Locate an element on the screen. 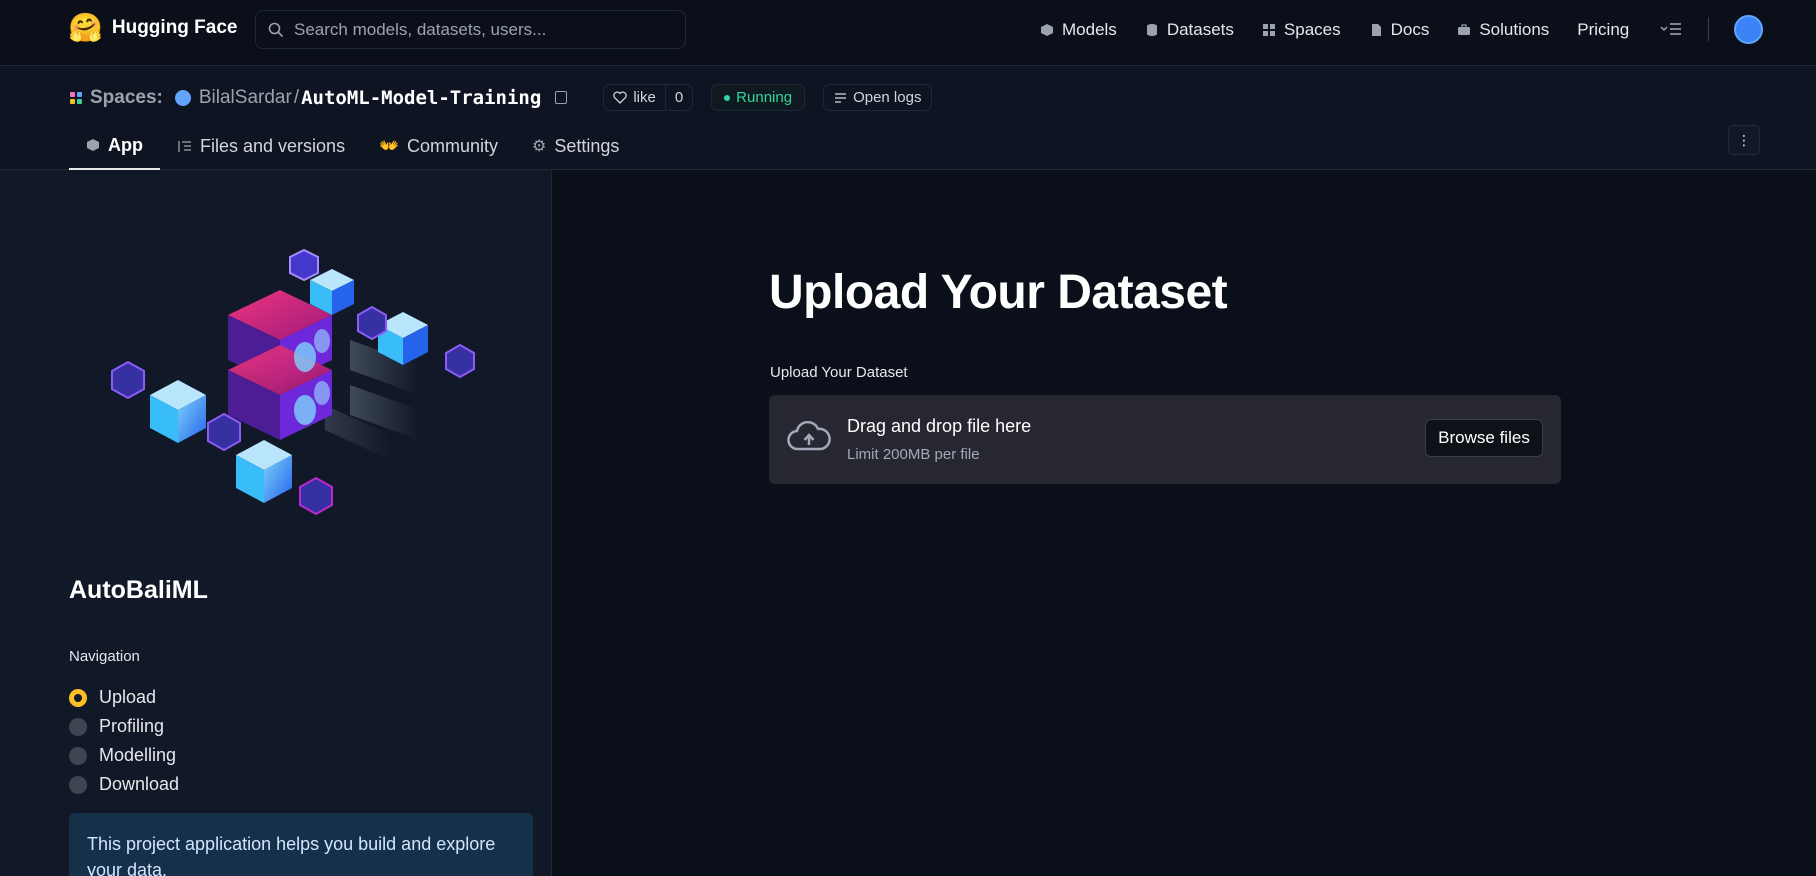 This screenshot has height=876, width=1816. tab-community-label: Community is located at coordinates (453, 145).